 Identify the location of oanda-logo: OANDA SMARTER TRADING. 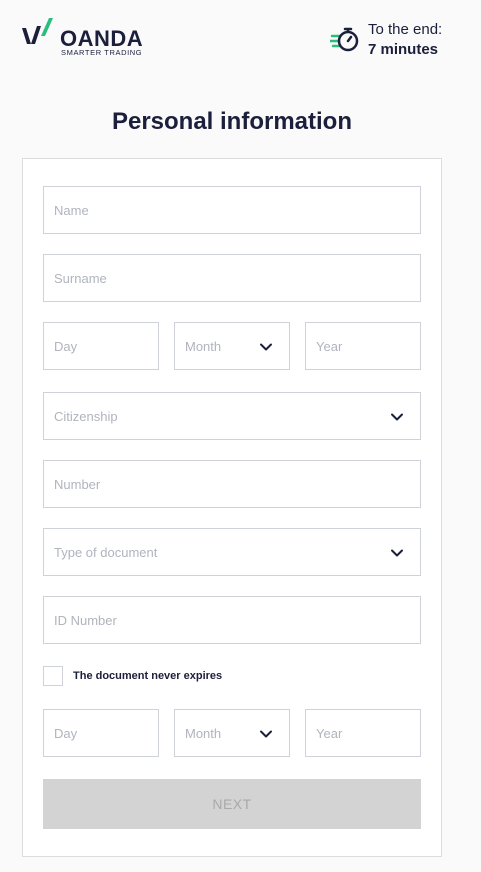
(87, 38).